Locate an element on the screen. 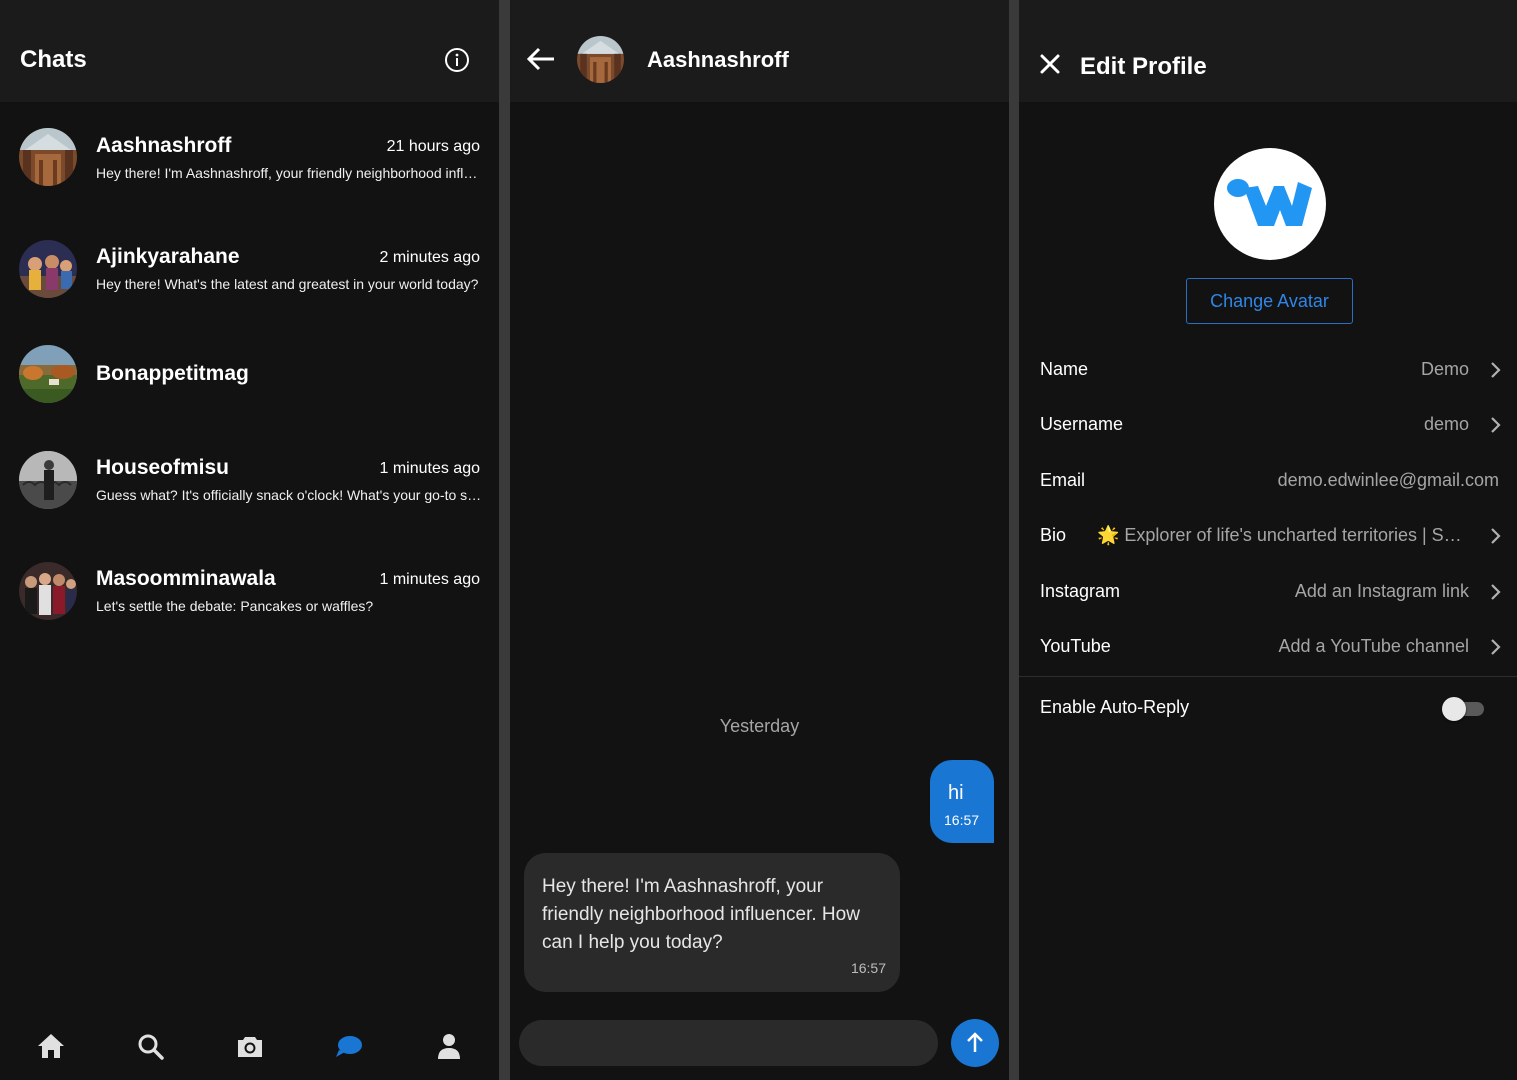 The image size is (1517, 1080). toggle-knob is located at coordinates (1454, 709).